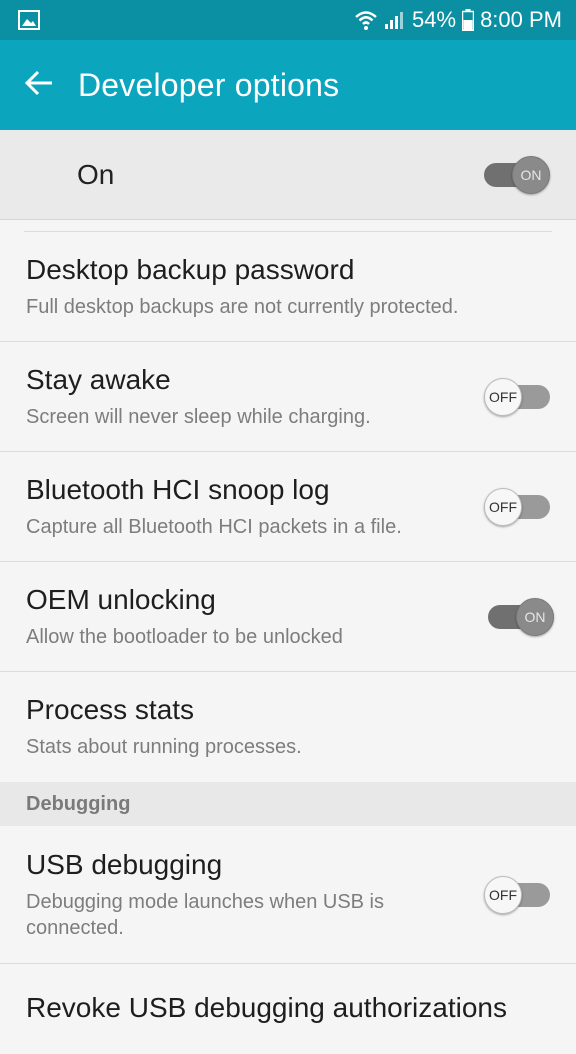 The width and height of the screenshot is (576, 1054). I want to click on app-bar: Developer options, so click(288, 85).